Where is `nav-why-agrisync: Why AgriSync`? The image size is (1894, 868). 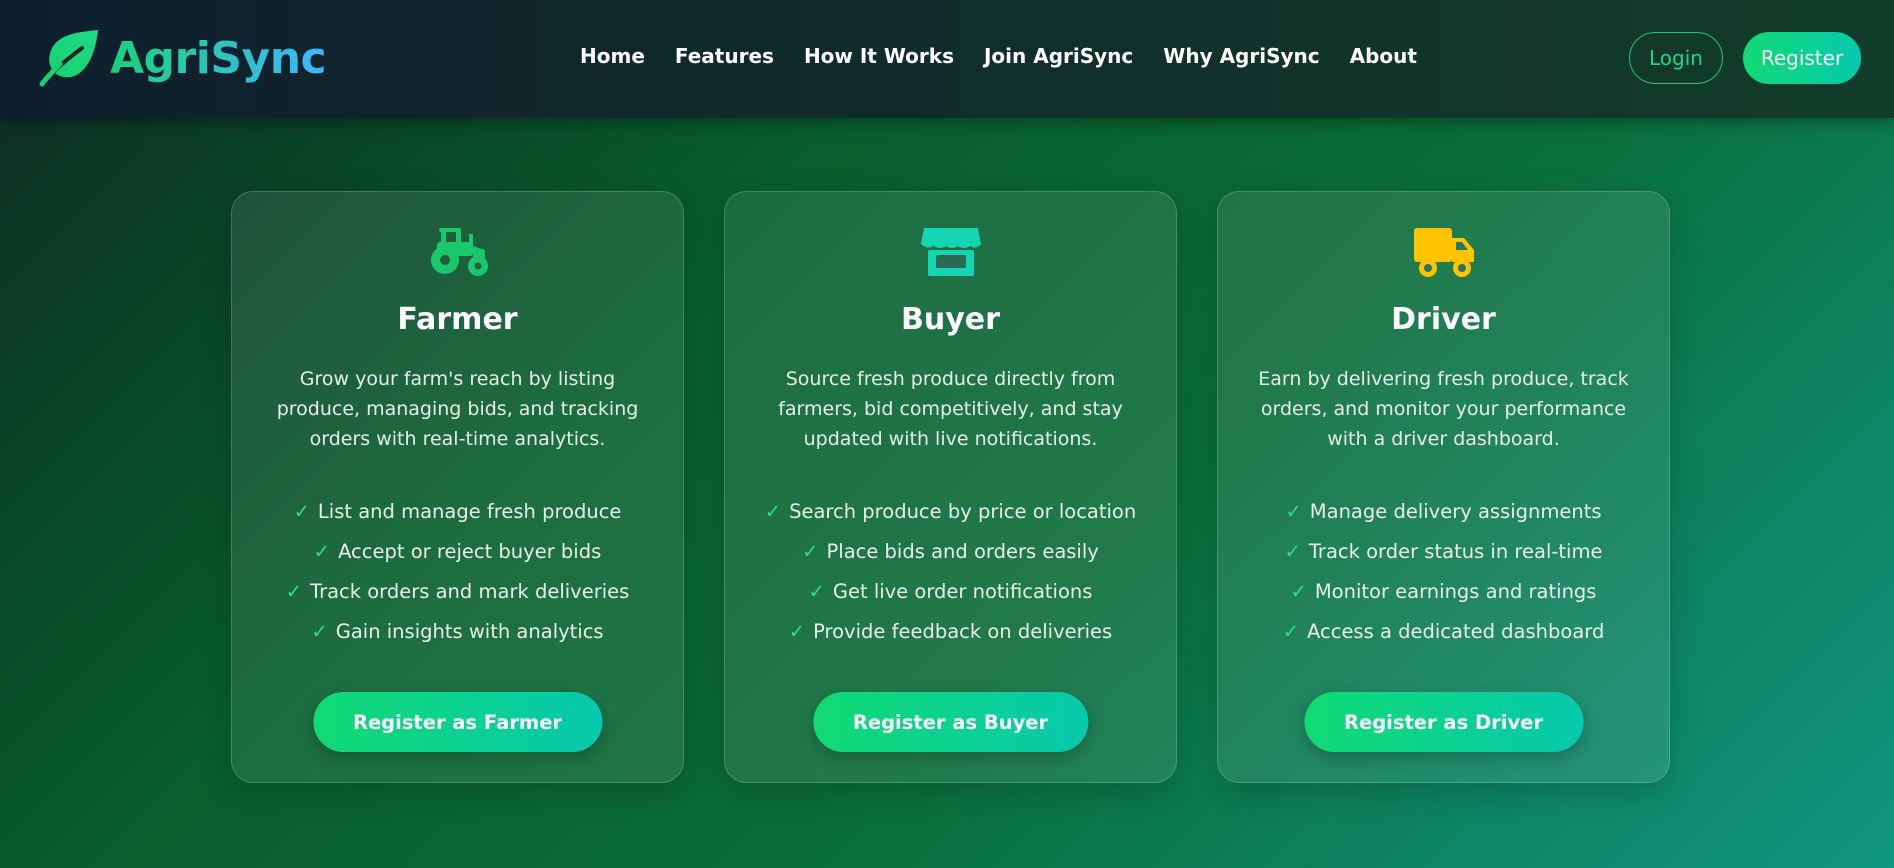 nav-why-agrisync: Why AgriSync is located at coordinates (1241, 56).